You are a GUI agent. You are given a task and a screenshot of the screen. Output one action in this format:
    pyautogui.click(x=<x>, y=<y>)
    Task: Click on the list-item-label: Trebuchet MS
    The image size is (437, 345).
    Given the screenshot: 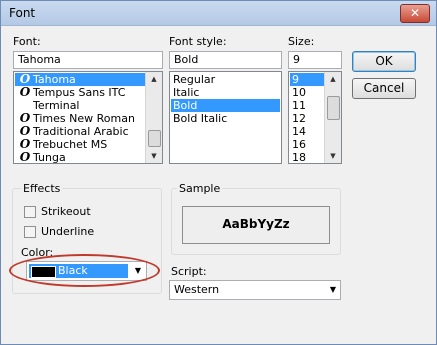 What is the action you would take?
    pyautogui.click(x=70, y=144)
    